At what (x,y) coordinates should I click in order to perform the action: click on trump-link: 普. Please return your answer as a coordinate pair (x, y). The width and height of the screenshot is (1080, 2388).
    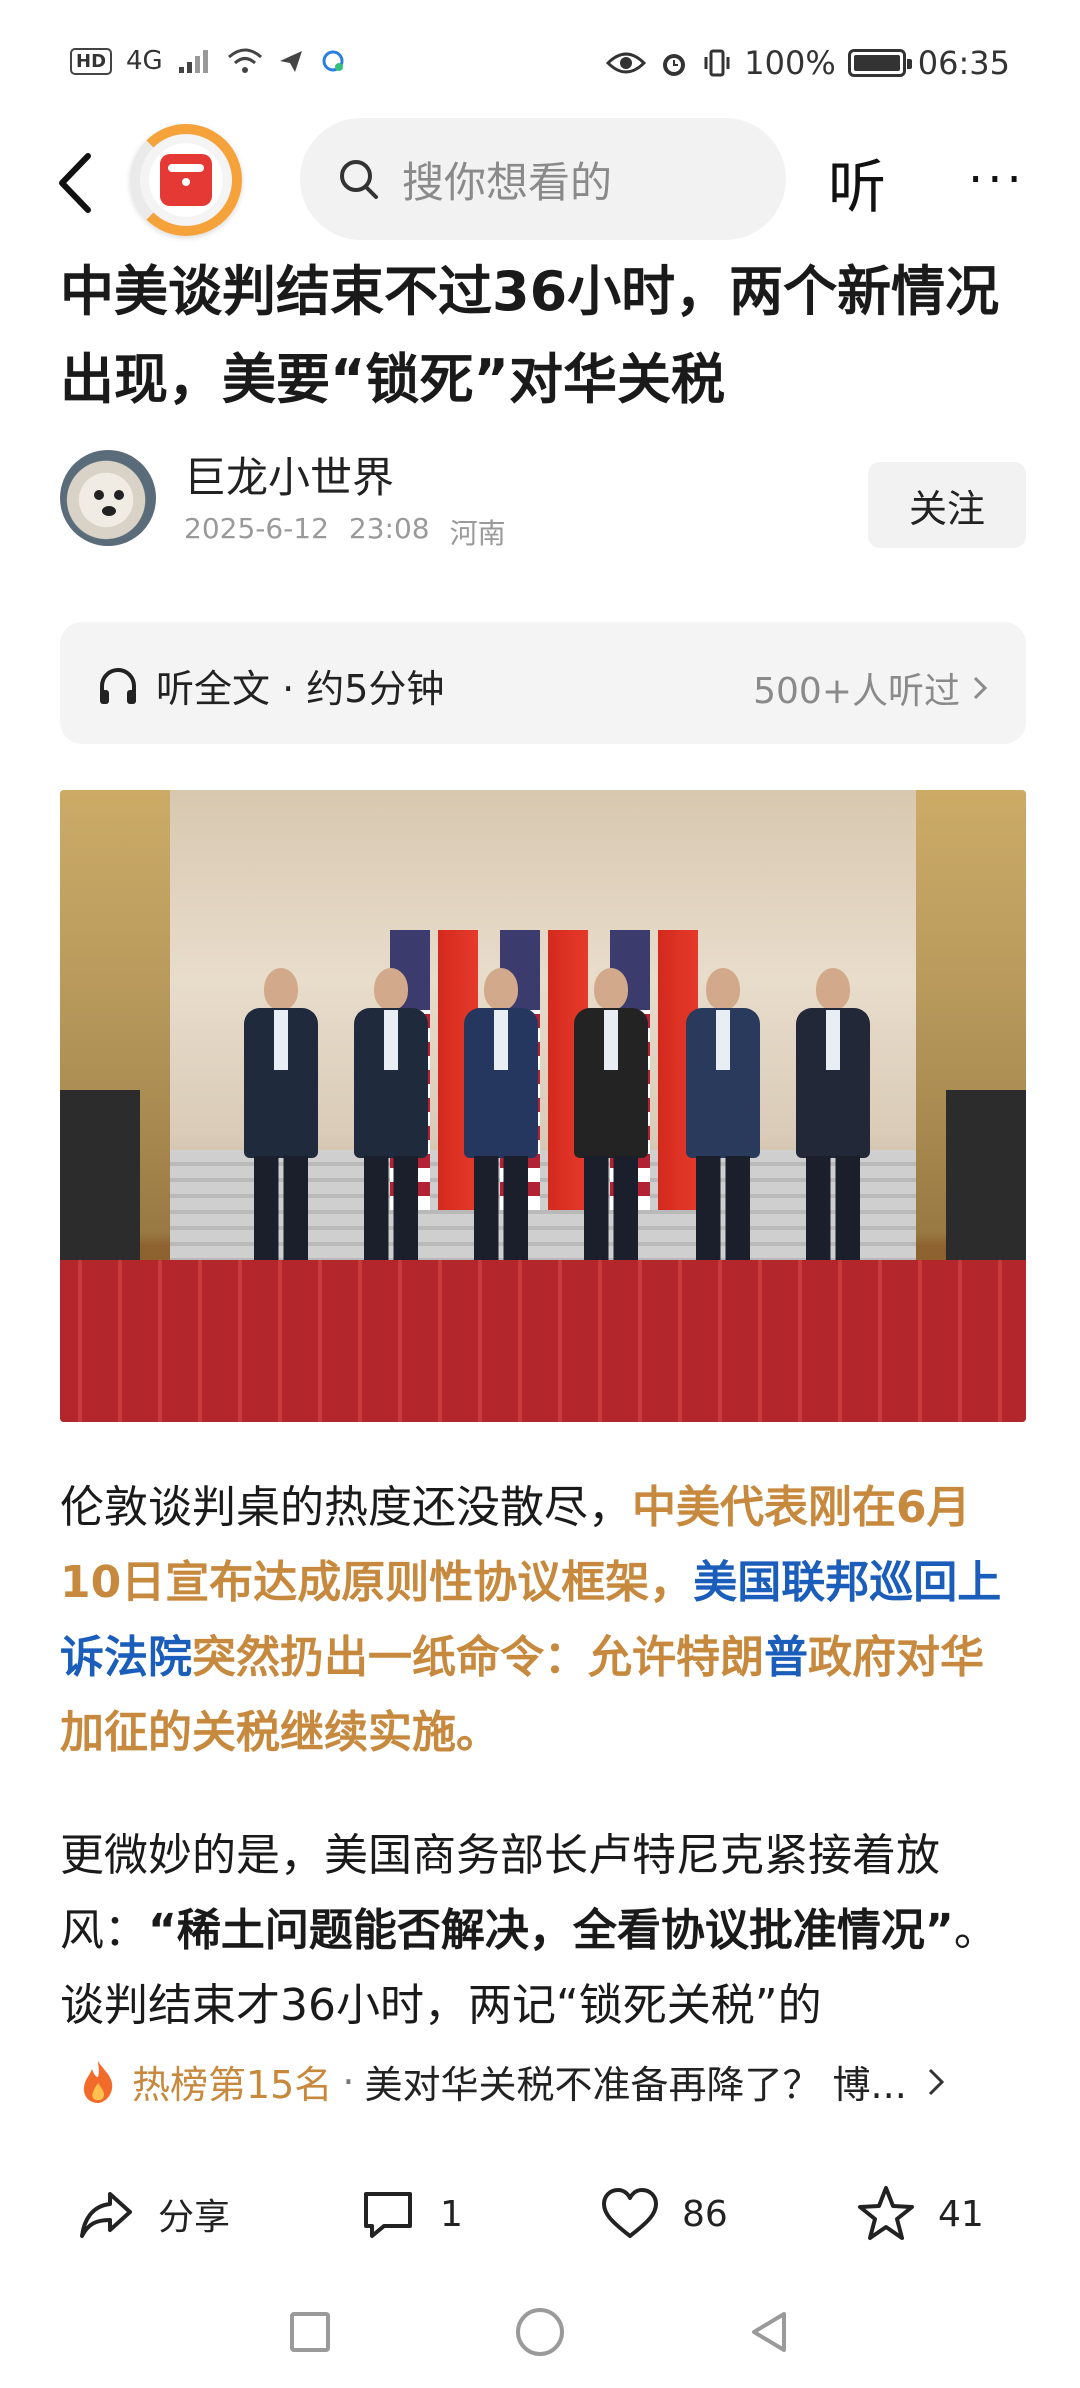
    Looking at the image, I should click on (786, 1657).